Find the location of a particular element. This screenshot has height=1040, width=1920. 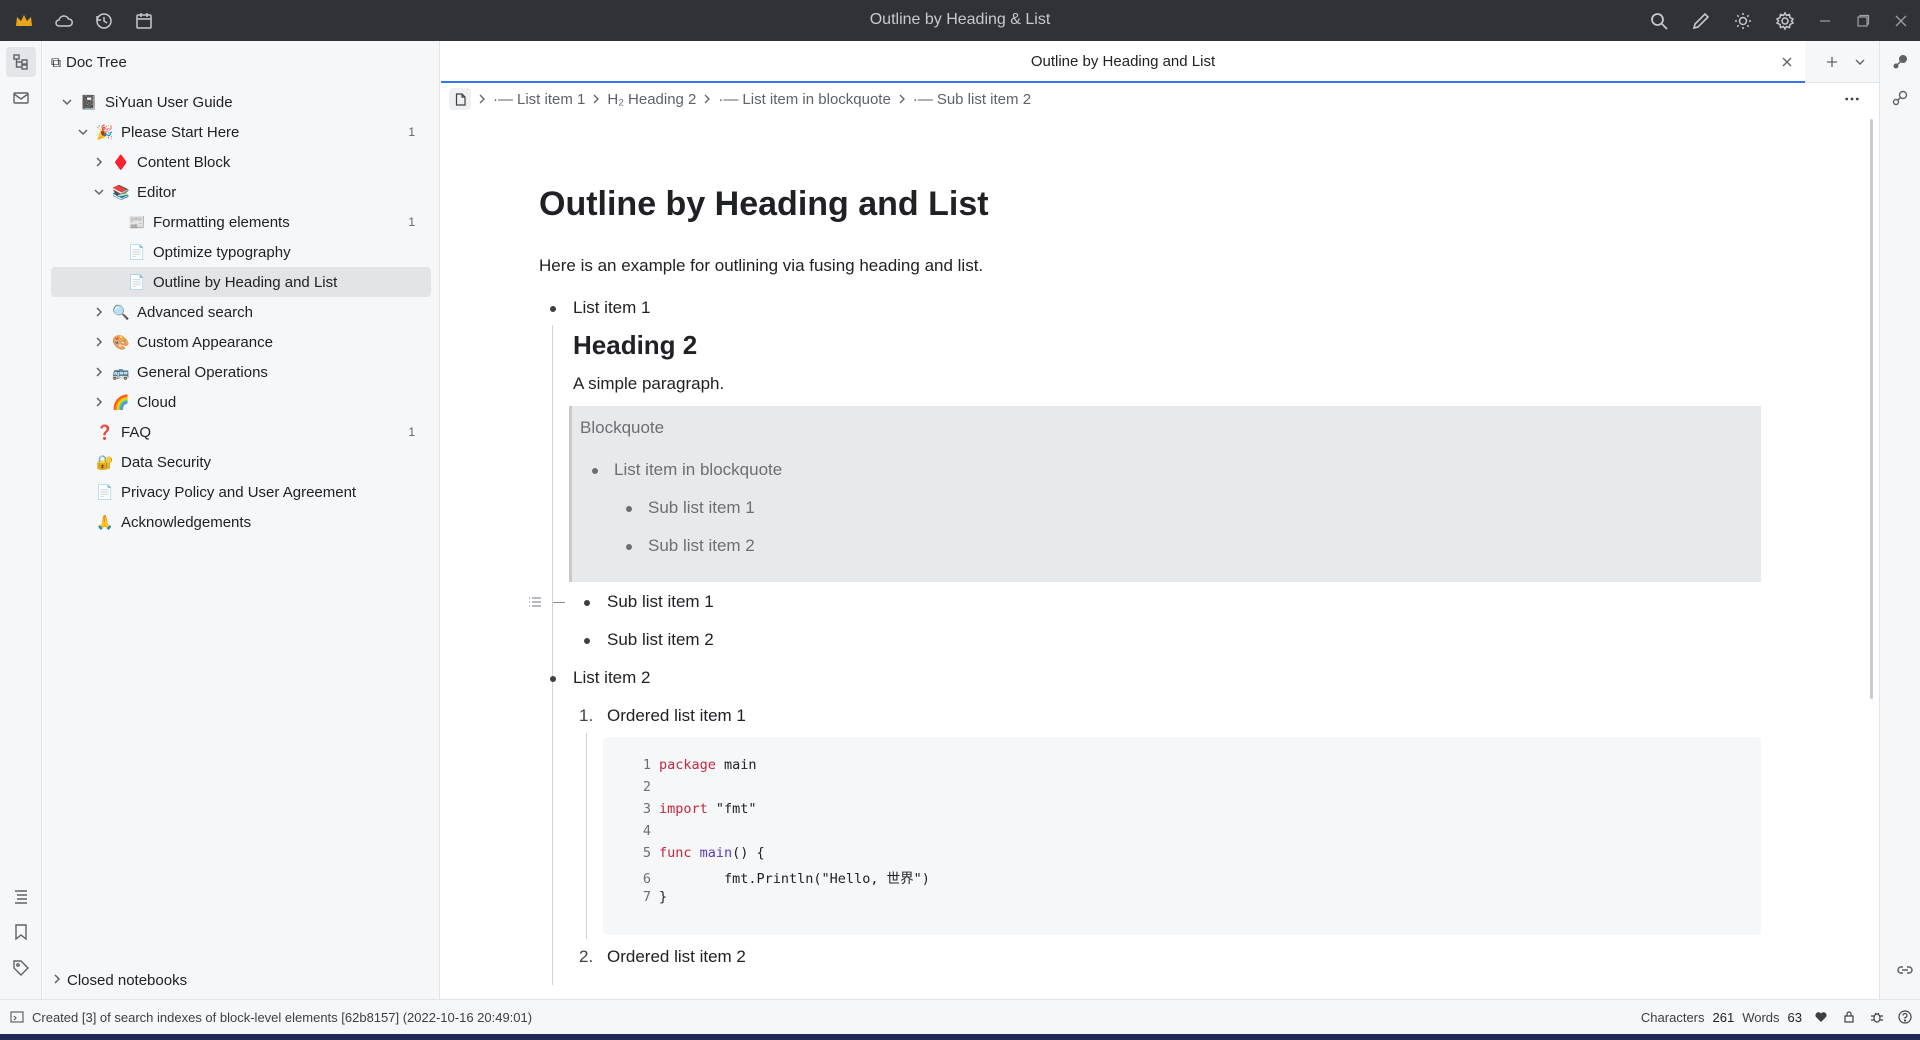

code-line: 6 fmt.Println("Hello, 世界") is located at coordinates (784, 878).